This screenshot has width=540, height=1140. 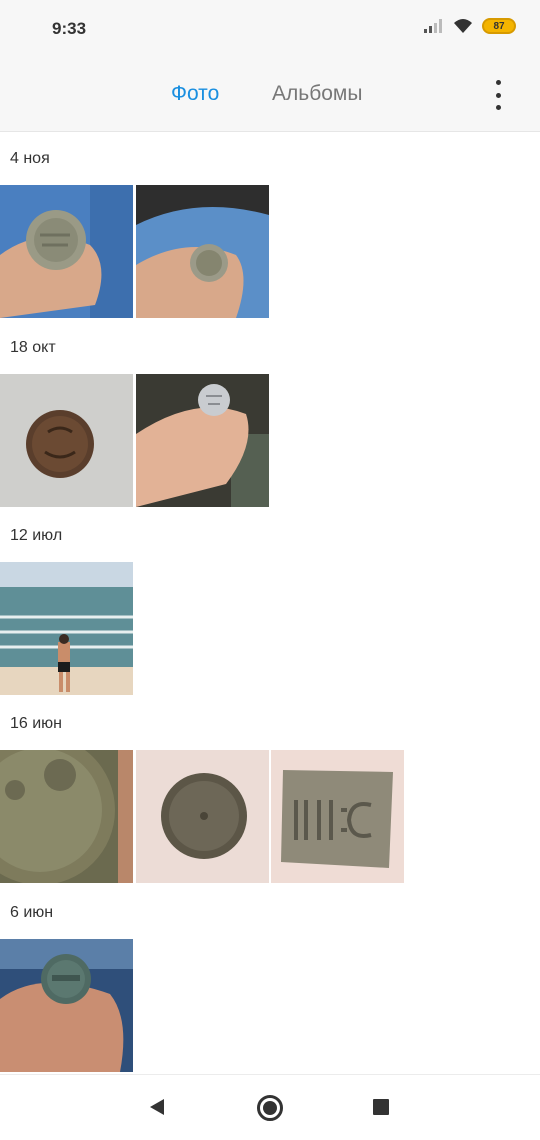 What do you see at coordinates (195, 94) in the screenshot?
I see `tab-photos: Фото` at bounding box center [195, 94].